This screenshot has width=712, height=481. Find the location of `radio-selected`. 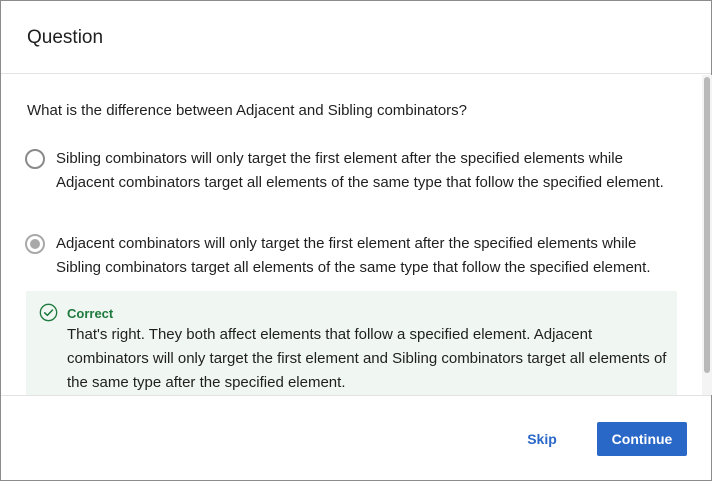

radio-selected is located at coordinates (35, 244).